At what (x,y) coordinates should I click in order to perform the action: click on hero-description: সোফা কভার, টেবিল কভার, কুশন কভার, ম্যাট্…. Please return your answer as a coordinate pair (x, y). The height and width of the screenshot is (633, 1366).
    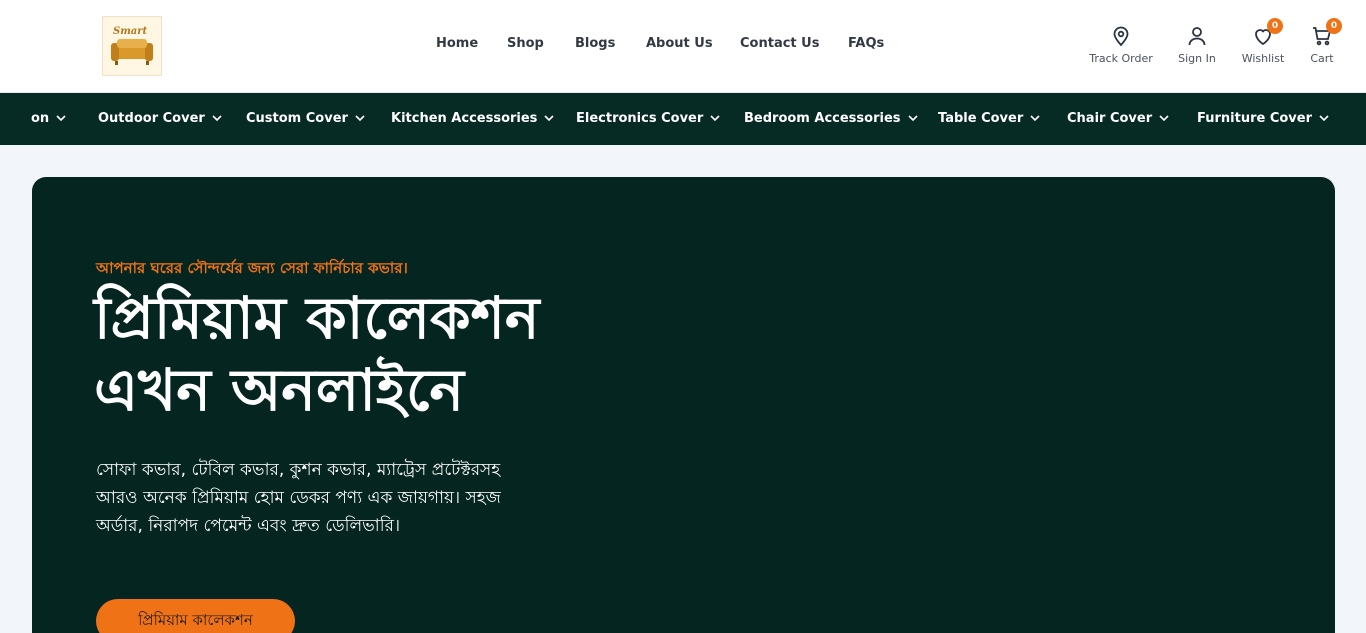
    Looking at the image, I should click on (298, 498).